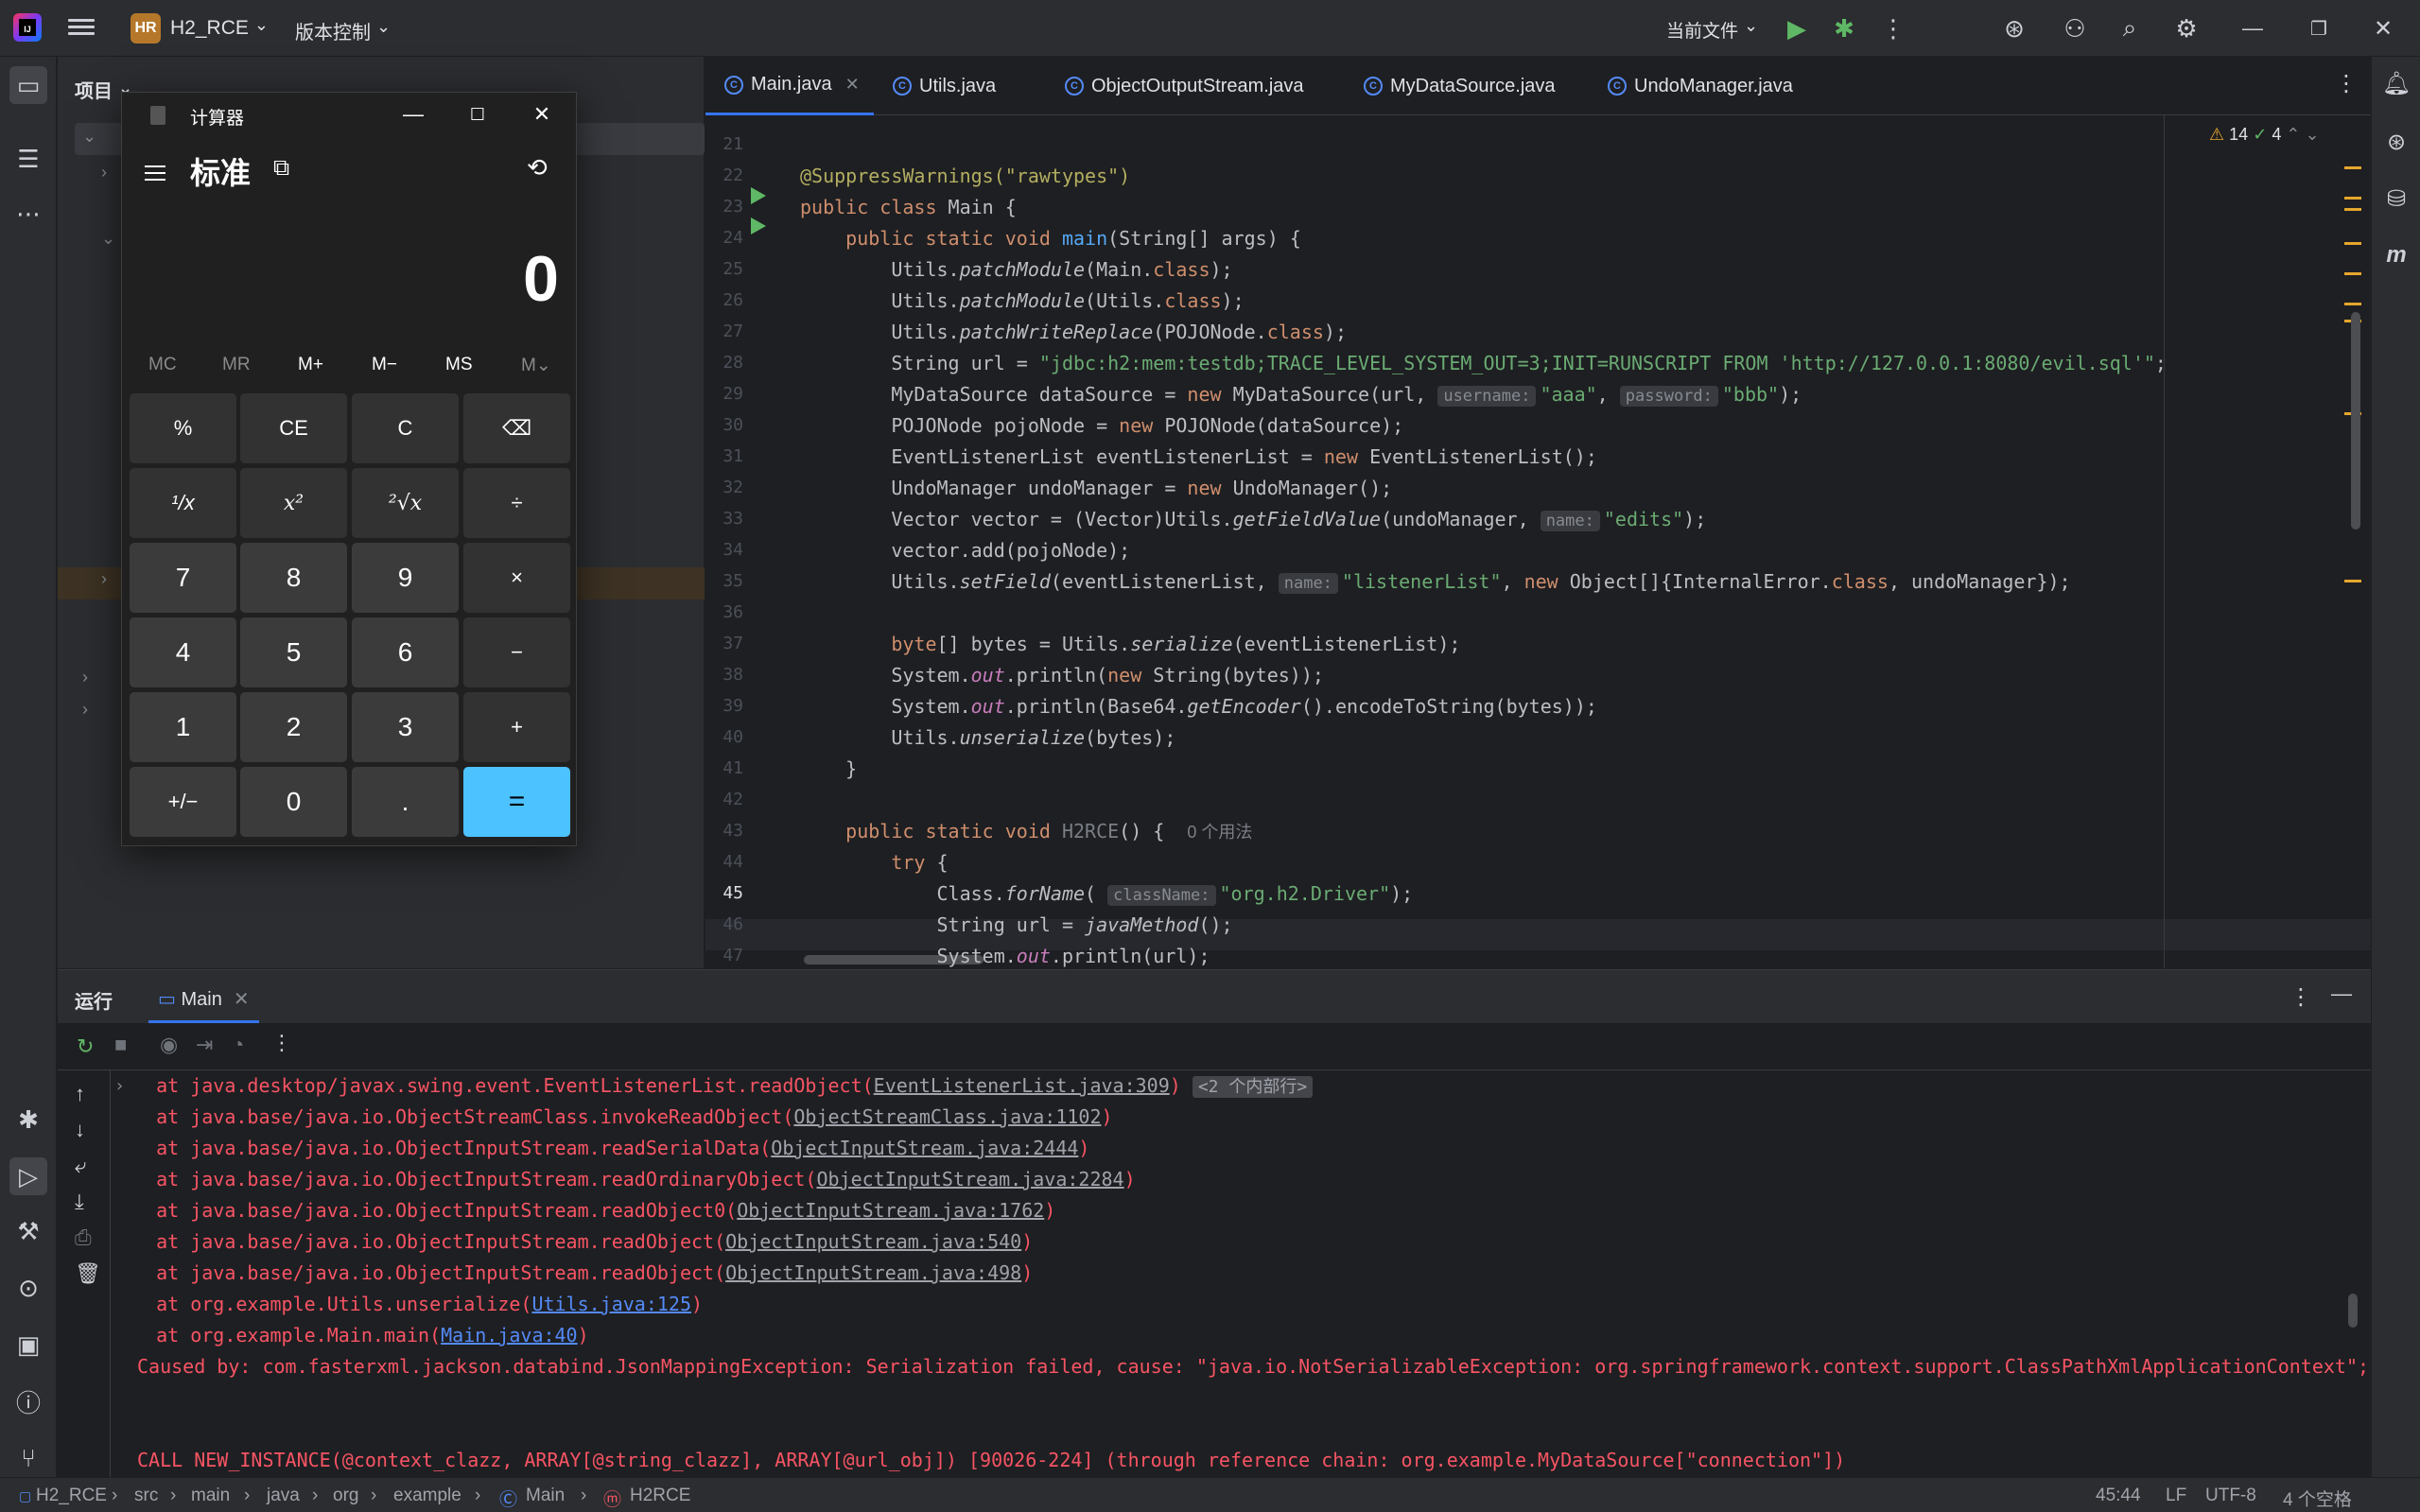 This screenshot has height=1512, width=2420. I want to click on mem-recall-button: MR, so click(237, 365).